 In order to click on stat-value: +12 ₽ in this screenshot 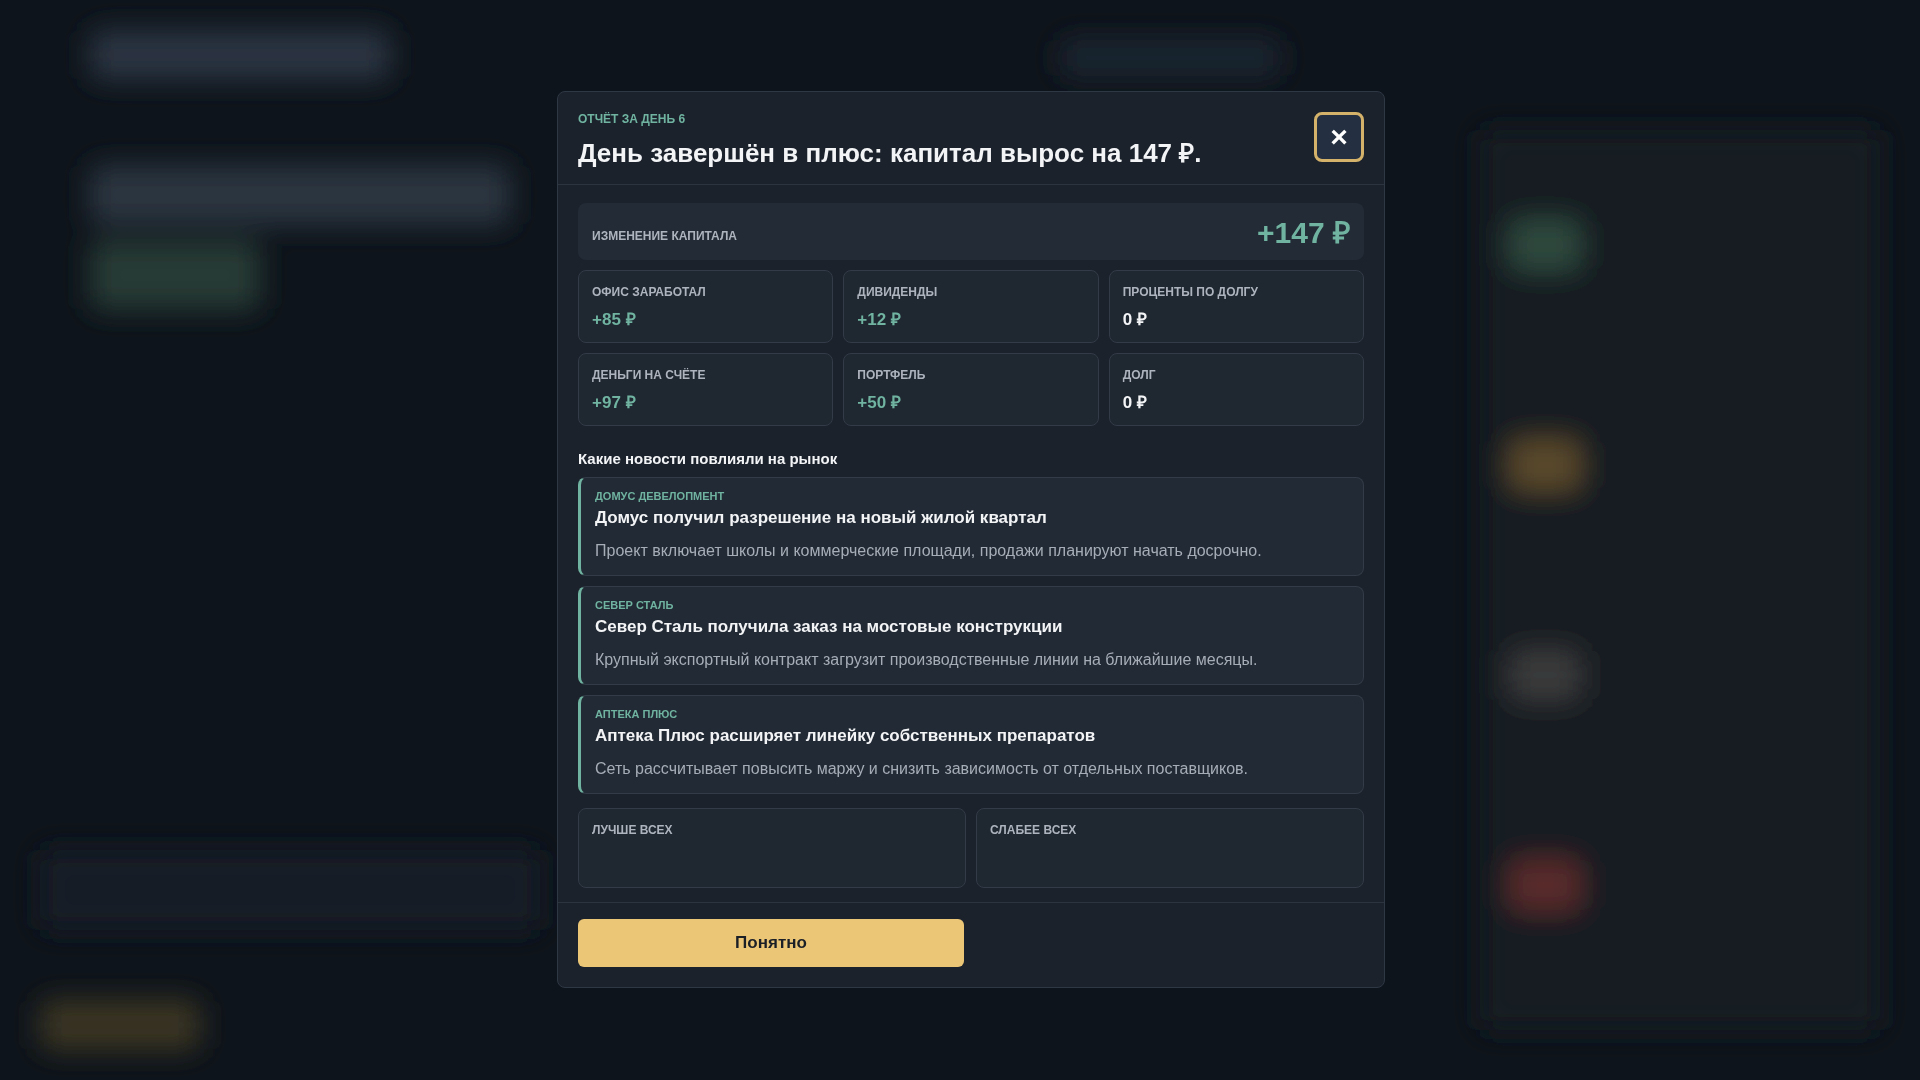, I will do `click(879, 319)`.